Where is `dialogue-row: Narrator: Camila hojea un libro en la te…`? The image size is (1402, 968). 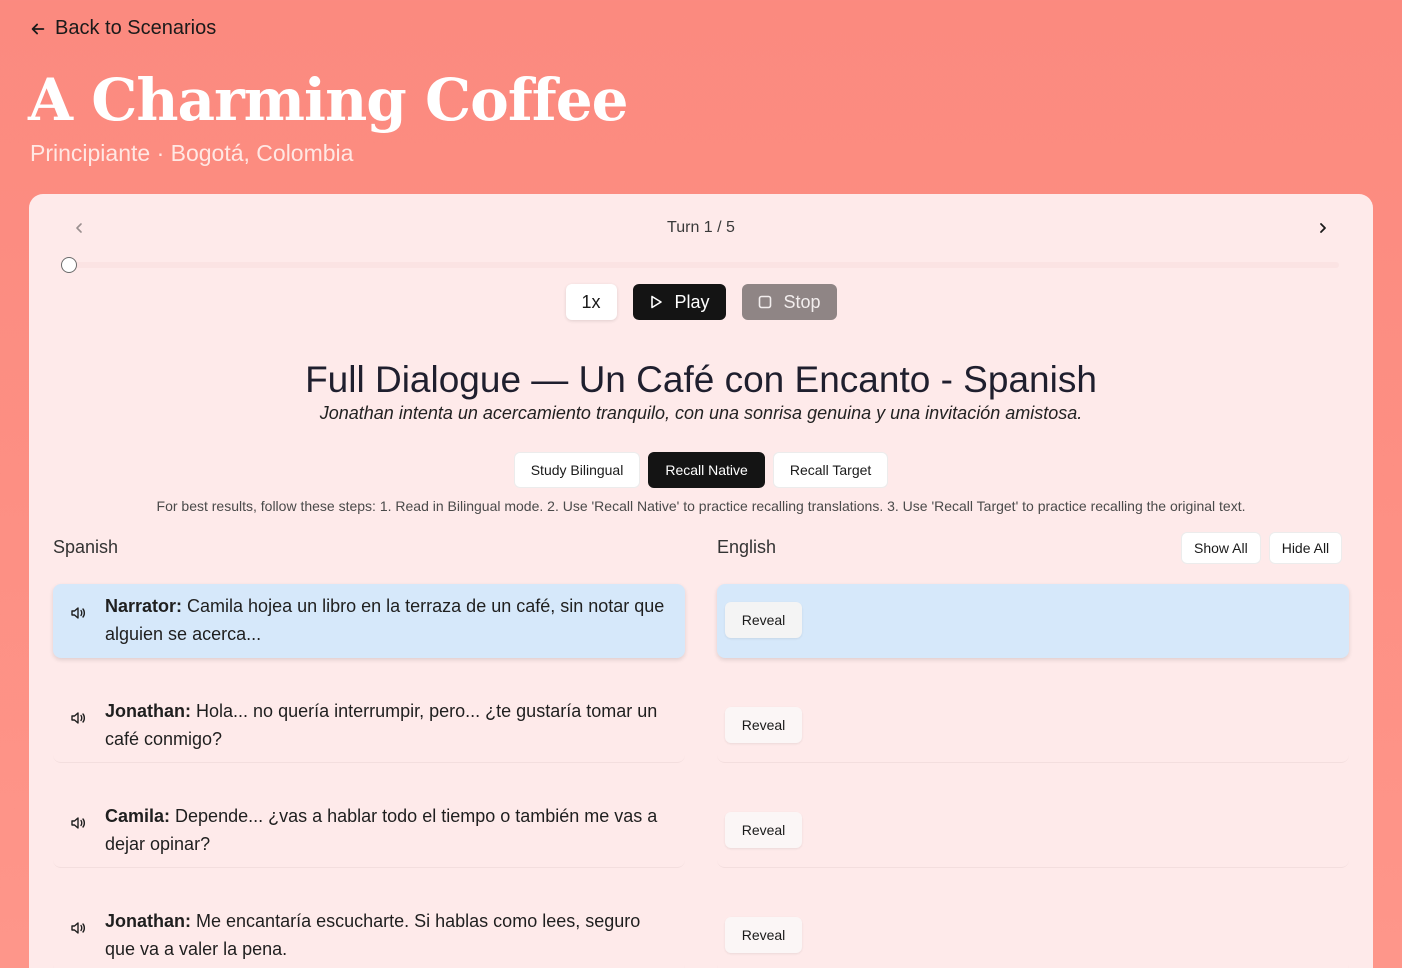 dialogue-row: Narrator: Camila hojea un libro en la te… is located at coordinates (701, 621).